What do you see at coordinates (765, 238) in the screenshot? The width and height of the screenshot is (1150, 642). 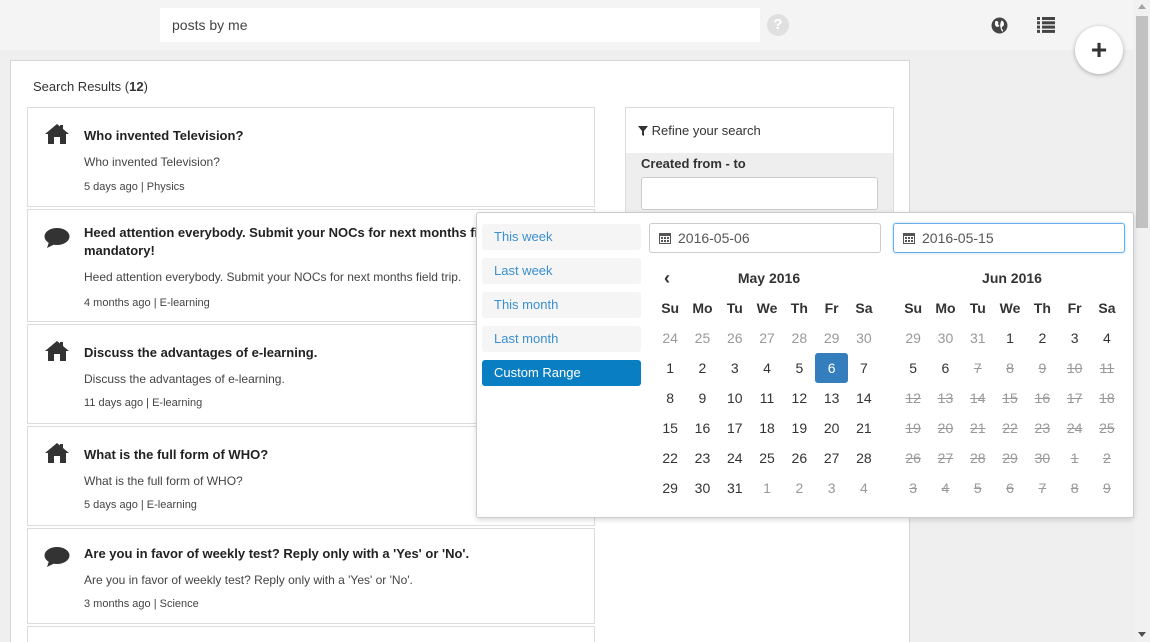 I see `start-date-input: 2016-05-06` at bounding box center [765, 238].